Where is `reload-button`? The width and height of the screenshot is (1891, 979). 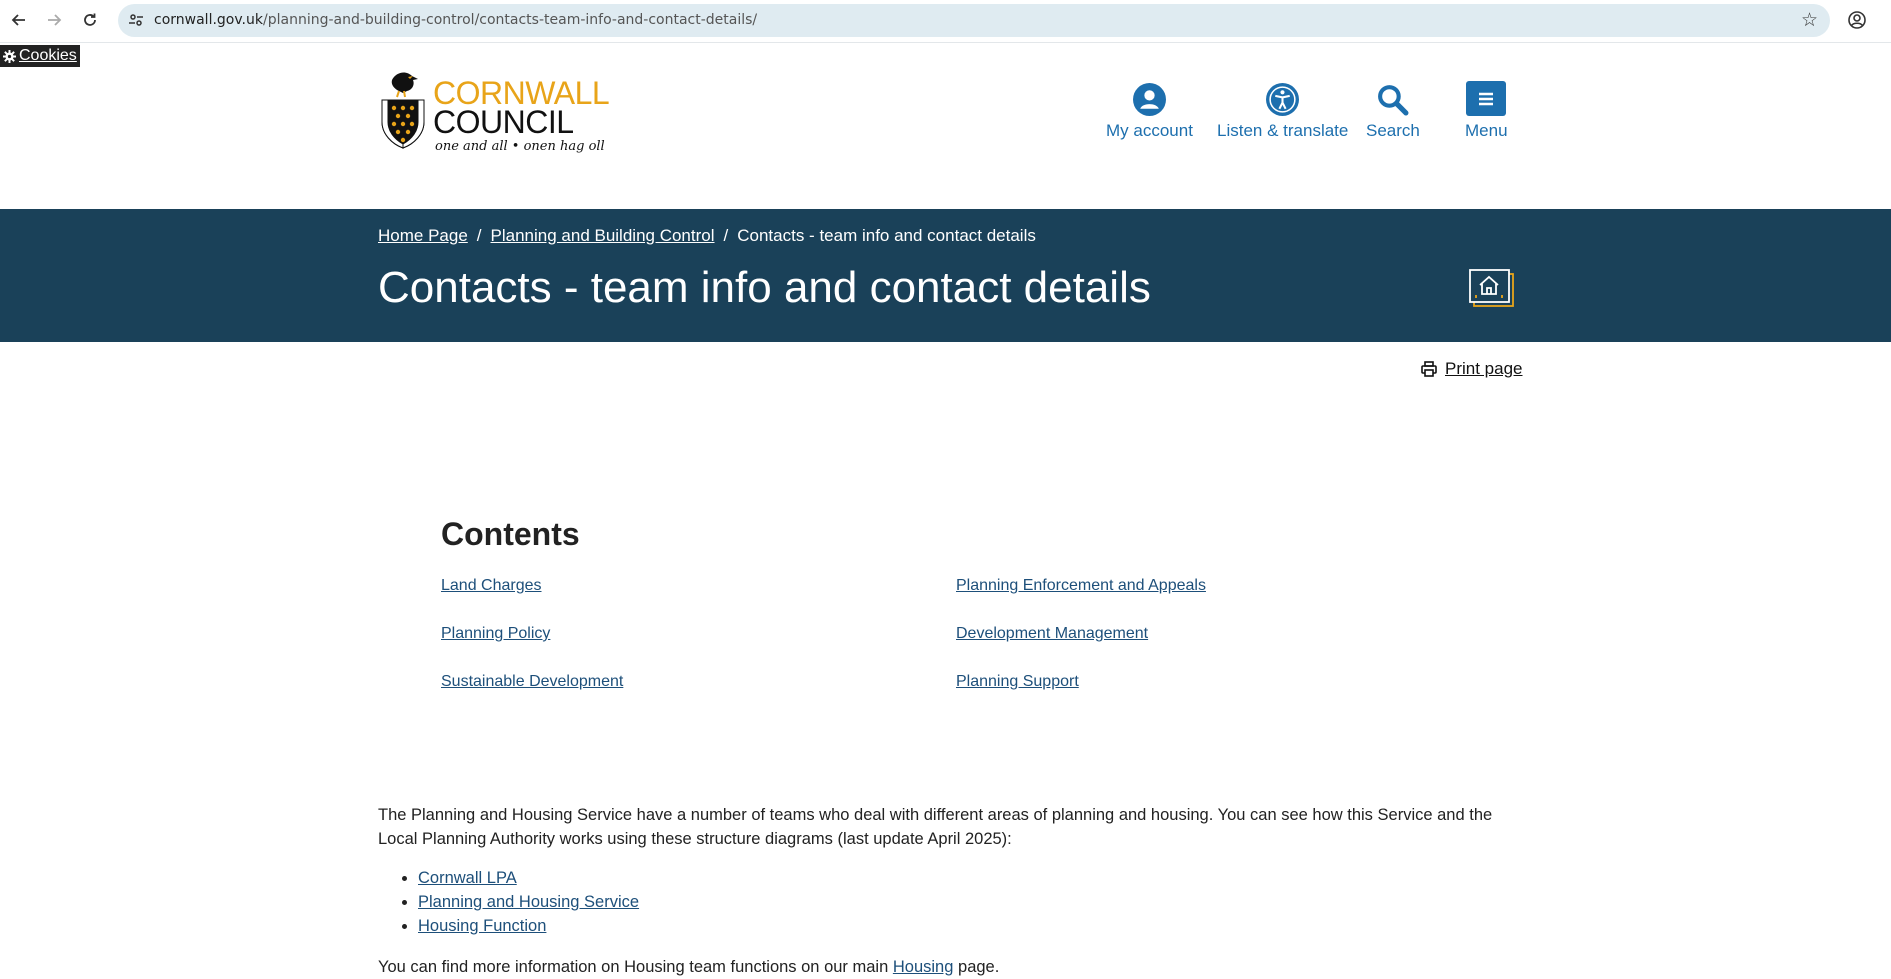
reload-button is located at coordinates (90, 20).